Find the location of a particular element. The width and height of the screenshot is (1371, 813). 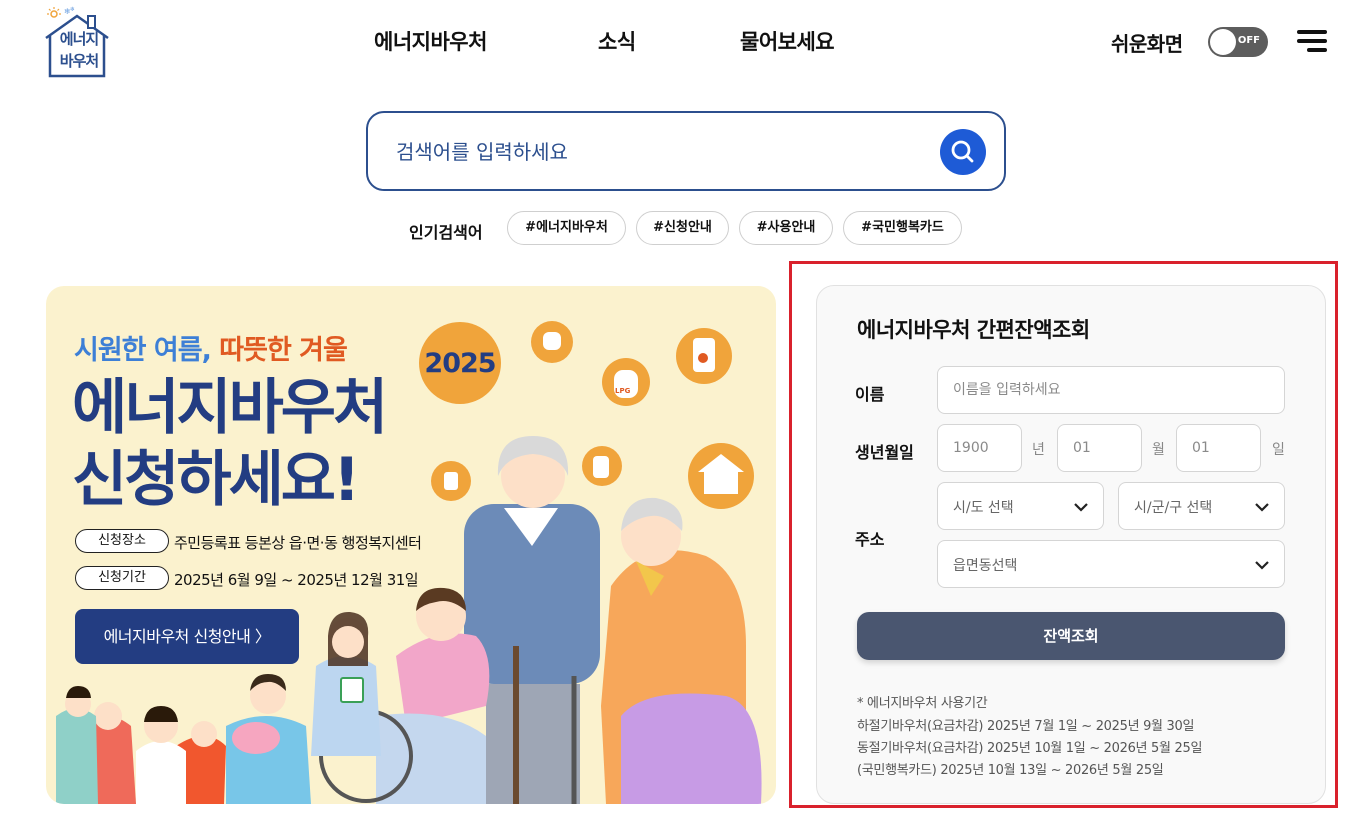

sigungu-select: 시/군/구 선택 is located at coordinates (1201, 506).